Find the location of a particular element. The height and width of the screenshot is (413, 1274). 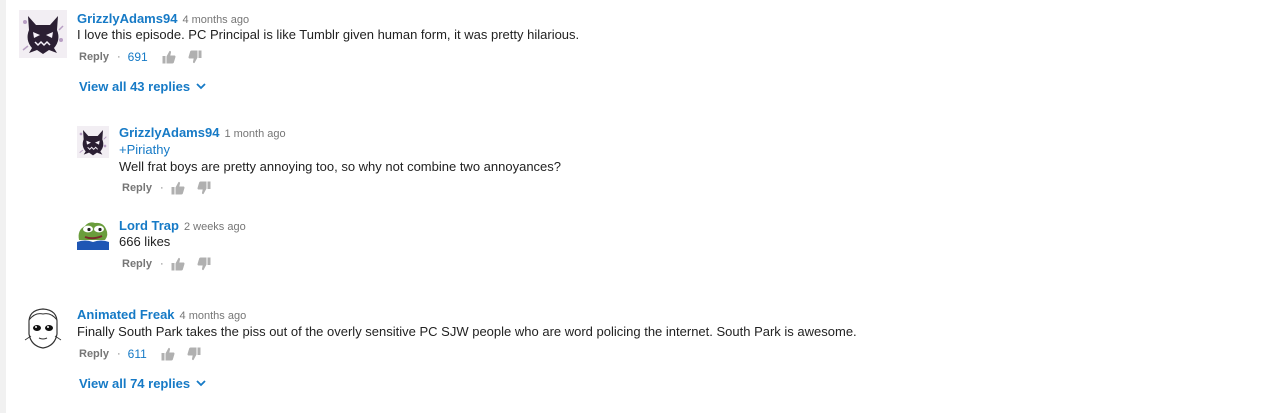

comment-text: 666 likes is located at coordinates (145, 241).